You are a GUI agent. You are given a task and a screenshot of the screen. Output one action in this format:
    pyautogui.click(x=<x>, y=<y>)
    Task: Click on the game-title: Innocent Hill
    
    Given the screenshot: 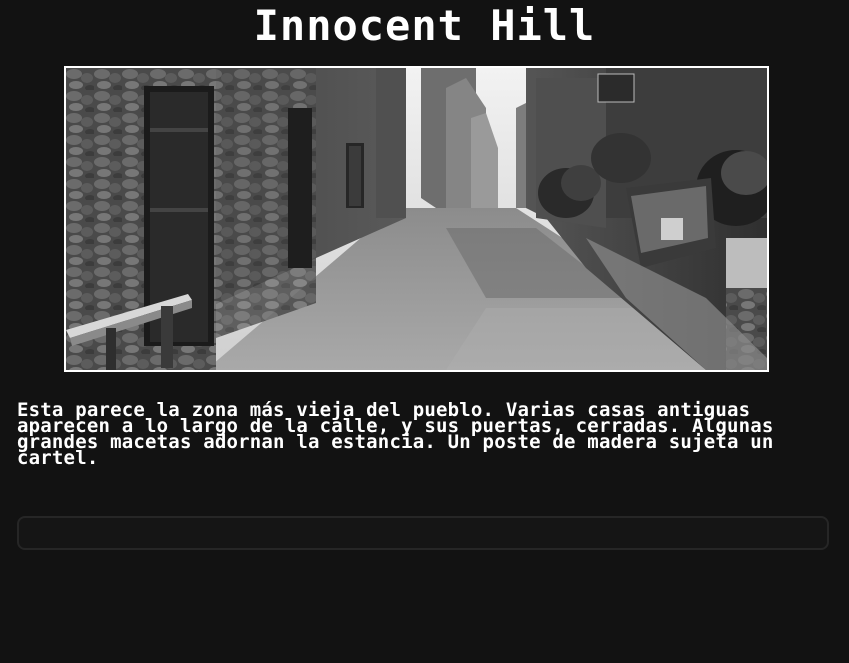 What is the action you would take?
    pyautogui.click(x=424, y=25)
    